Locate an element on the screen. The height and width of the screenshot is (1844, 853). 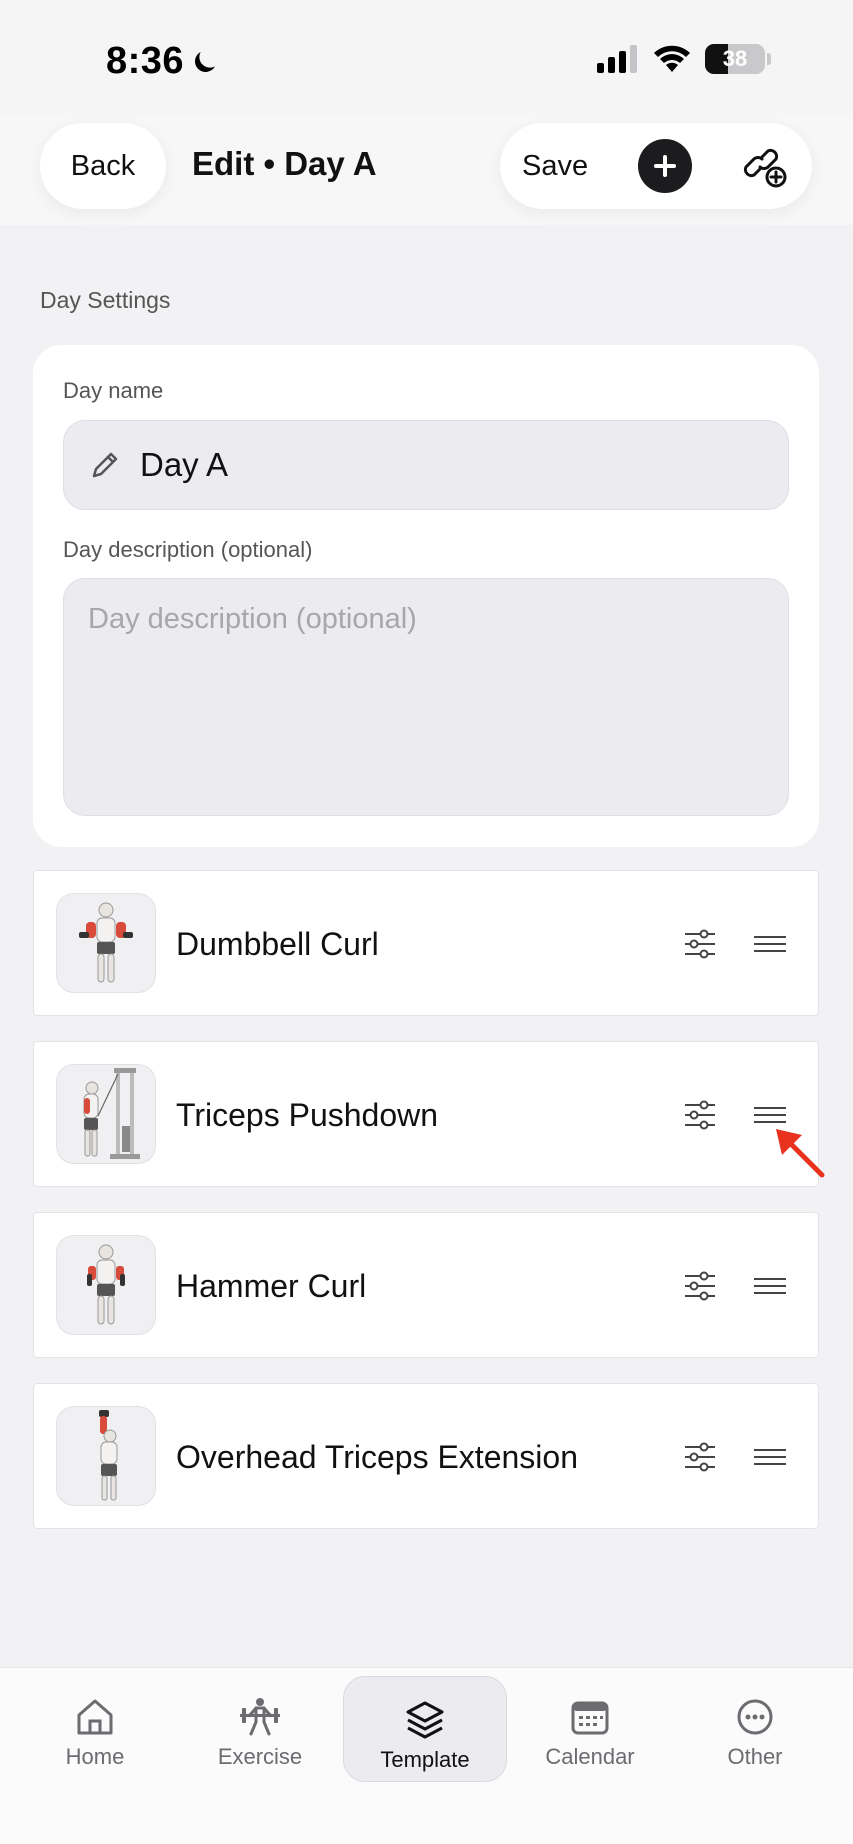
exercise-name: Dumbbell Curl is located at coordinates (277, 943).